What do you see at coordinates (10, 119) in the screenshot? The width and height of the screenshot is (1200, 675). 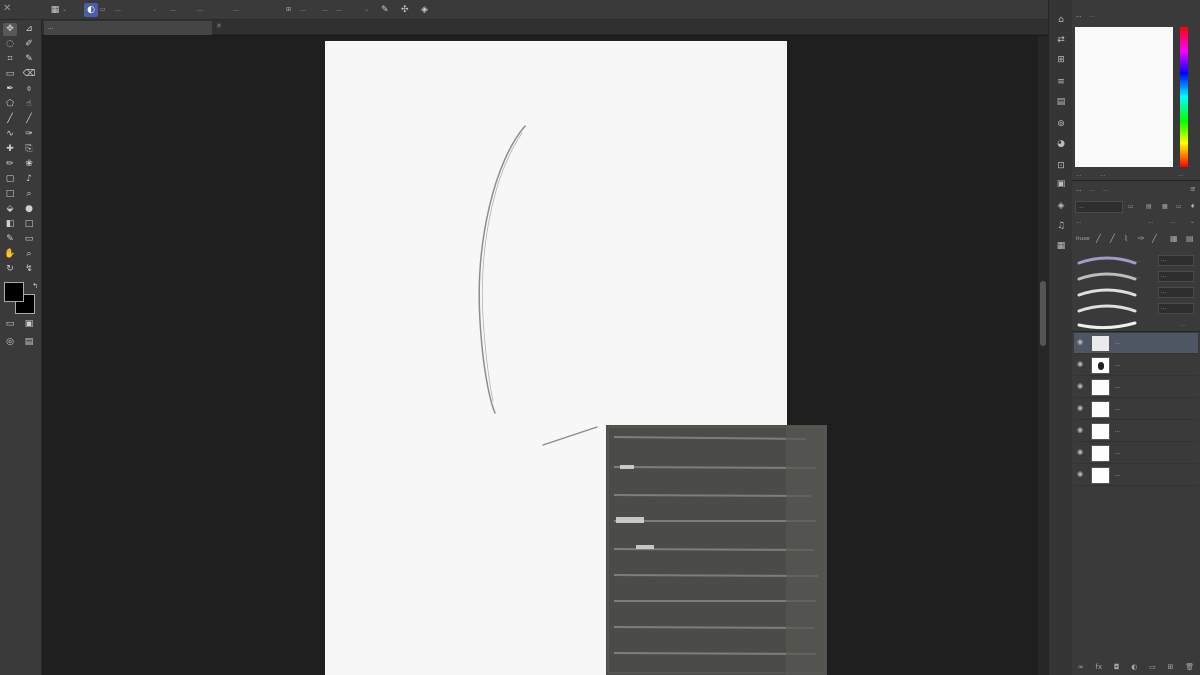 I see `line-tool-icon: ╱` at bounding box center [10, 119].